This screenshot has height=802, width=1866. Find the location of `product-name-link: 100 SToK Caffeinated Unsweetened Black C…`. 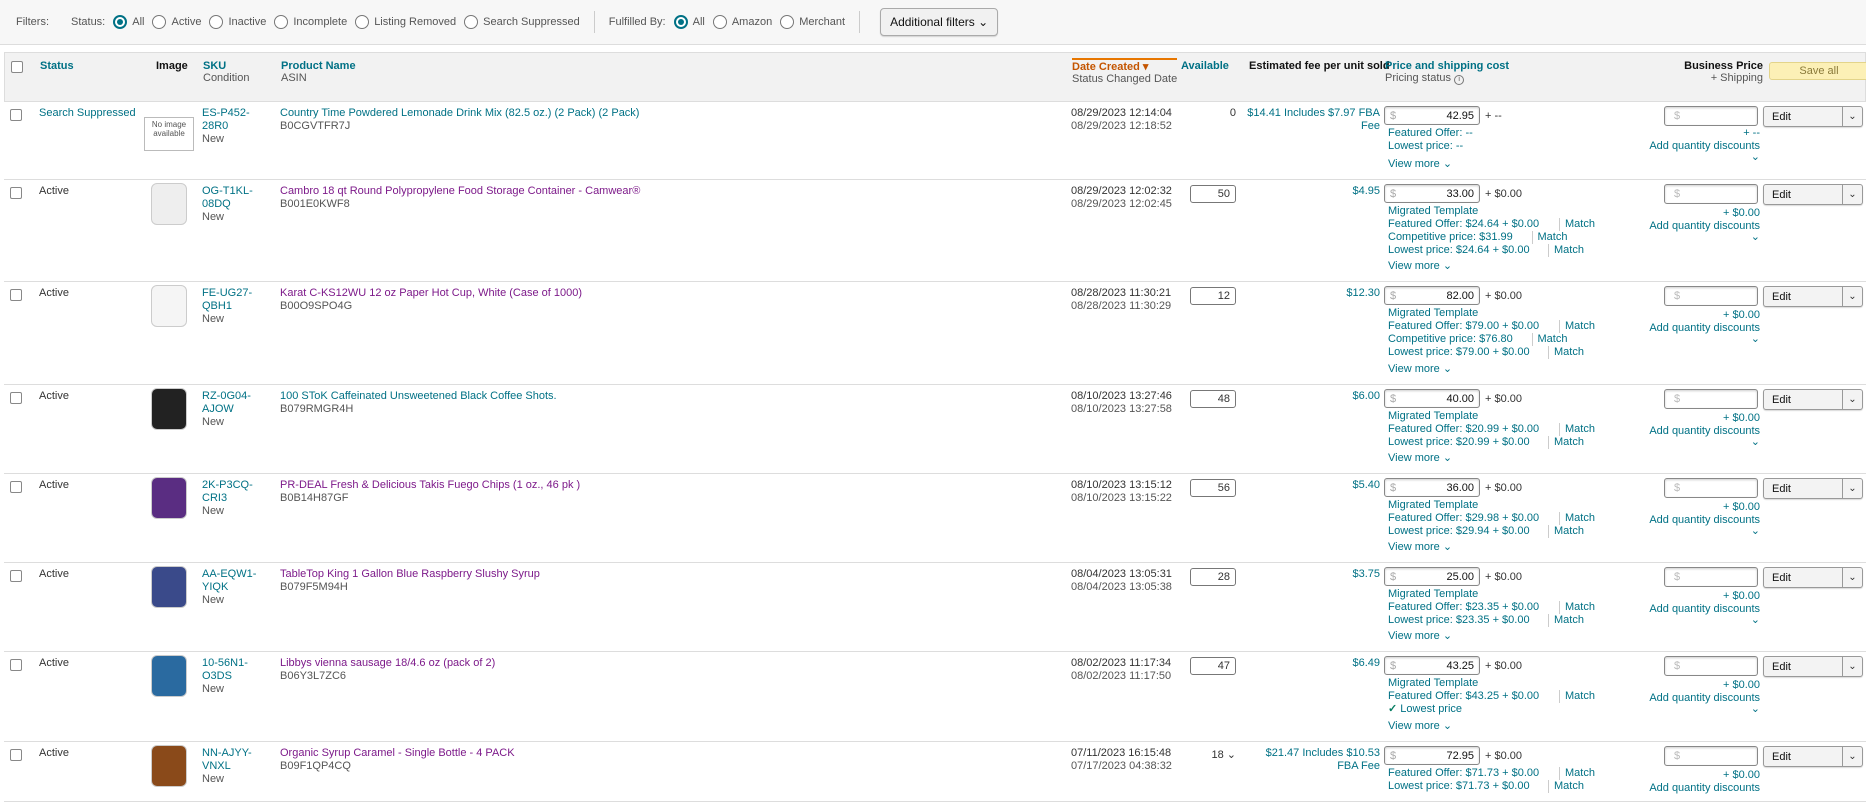

product-name-link: 100 SToK Caffeinated Unsweetened Black C… is located at coordinates (630, 396).